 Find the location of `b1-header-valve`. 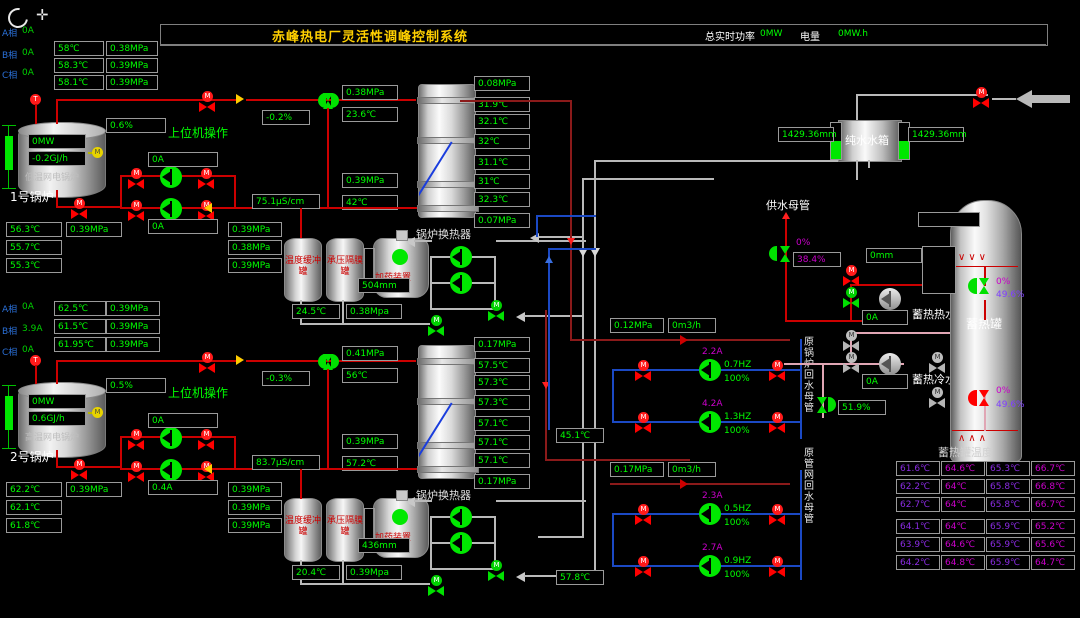

b1-header-valve is located at coordinates (207, 107).